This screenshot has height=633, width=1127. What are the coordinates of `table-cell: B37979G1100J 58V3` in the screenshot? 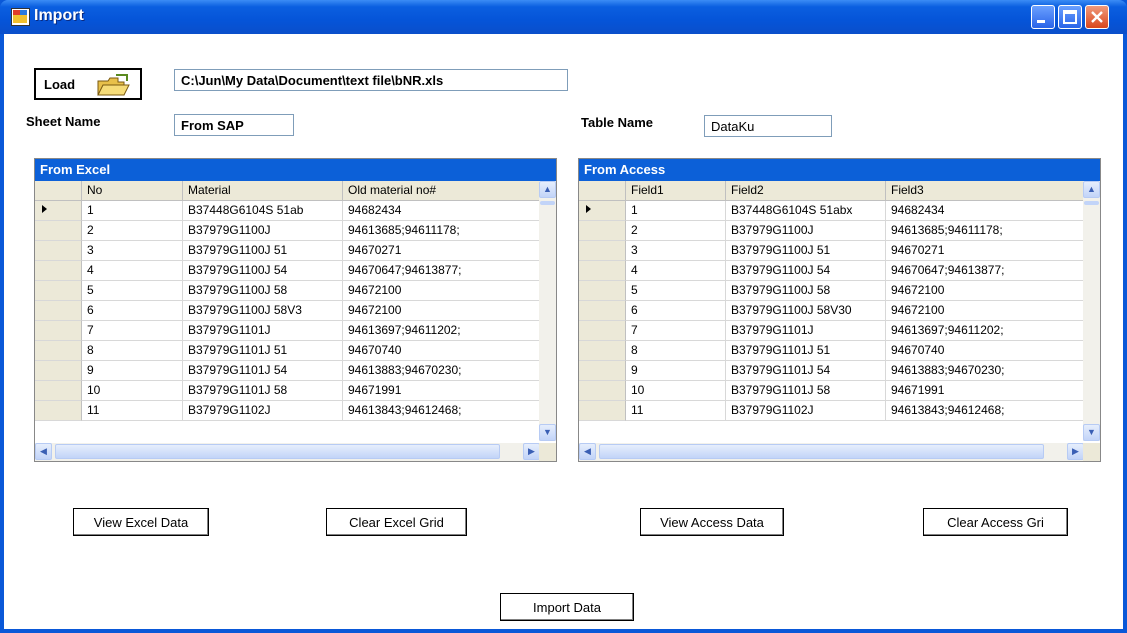 It's located at (263, 311).